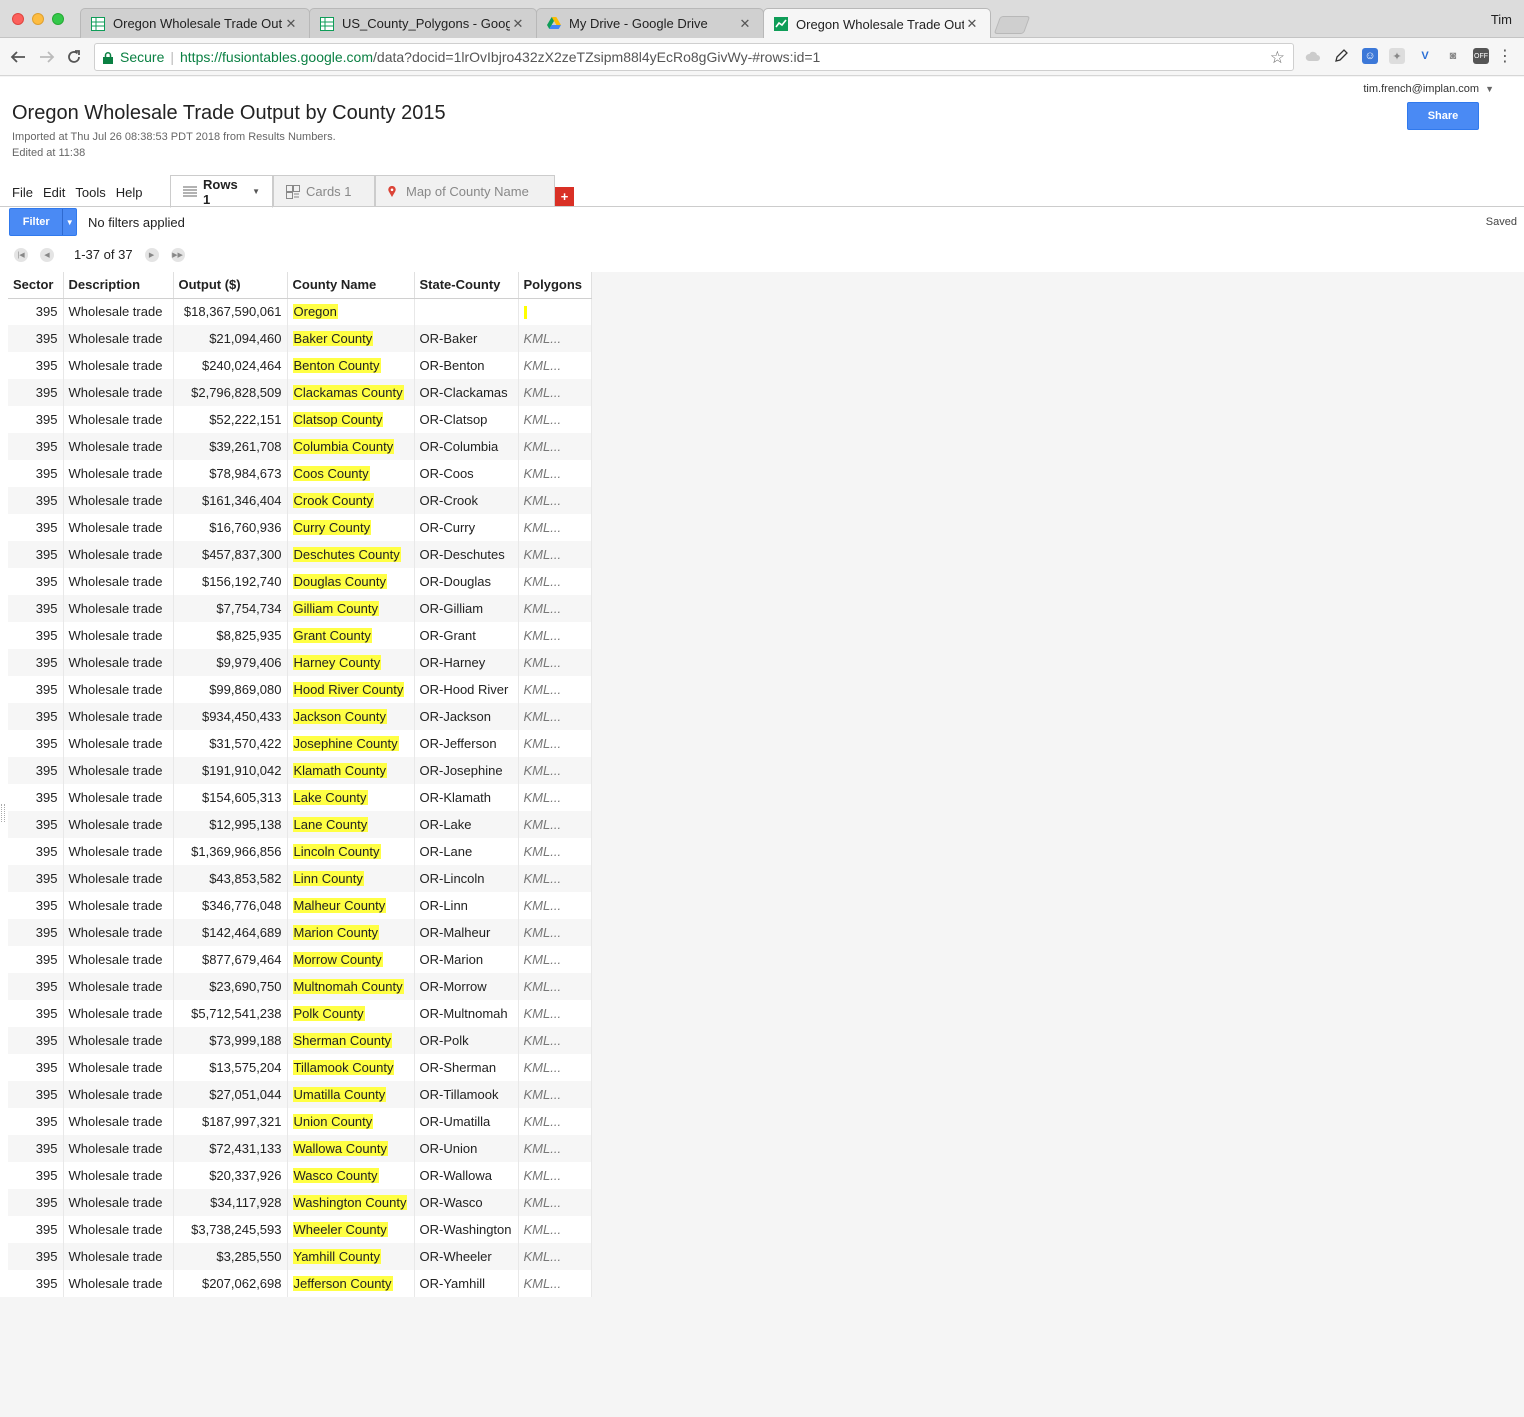  Describe the element at coordinates (18, 57) in the screenshot. I see `back-arrow-icon` at that location.